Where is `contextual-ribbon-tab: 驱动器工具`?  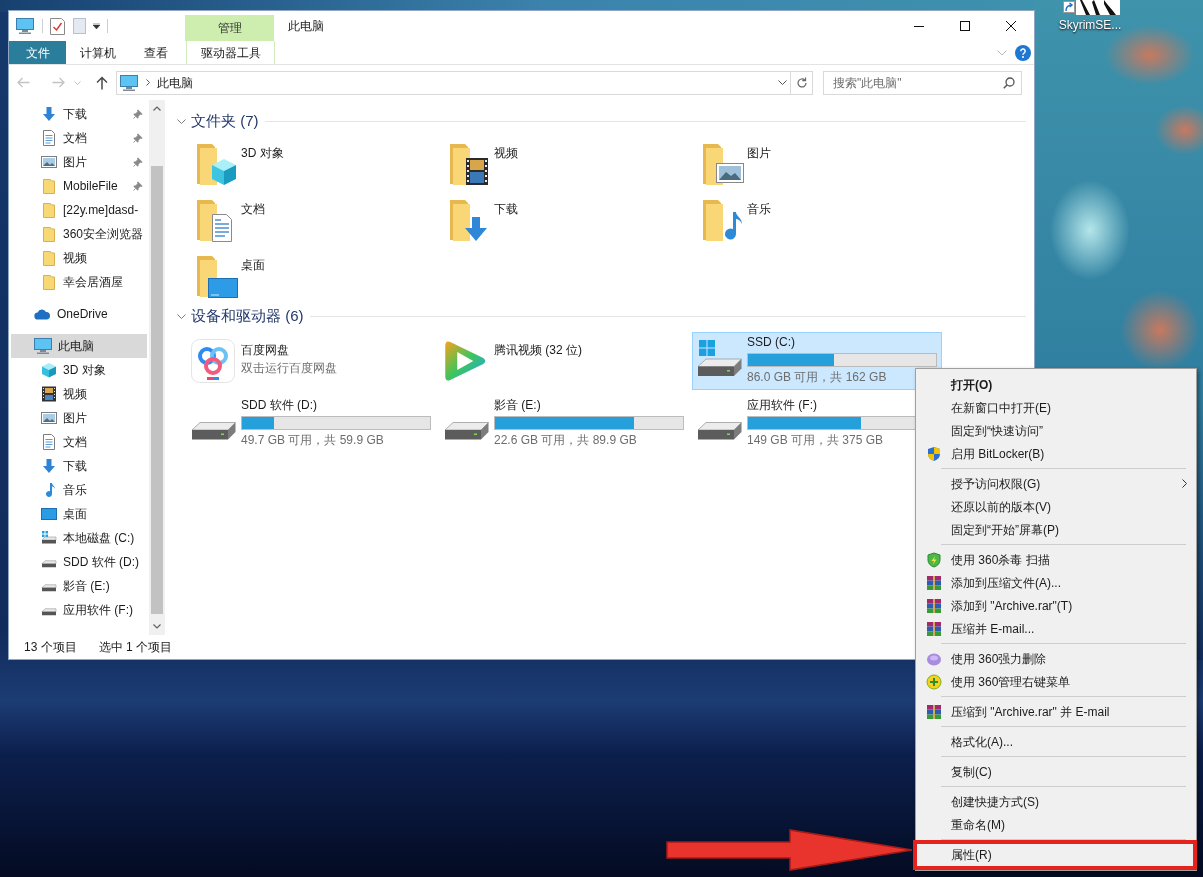 contextual-ribbon-tab: 驱动器工具 is located at coordinates (230, 52).